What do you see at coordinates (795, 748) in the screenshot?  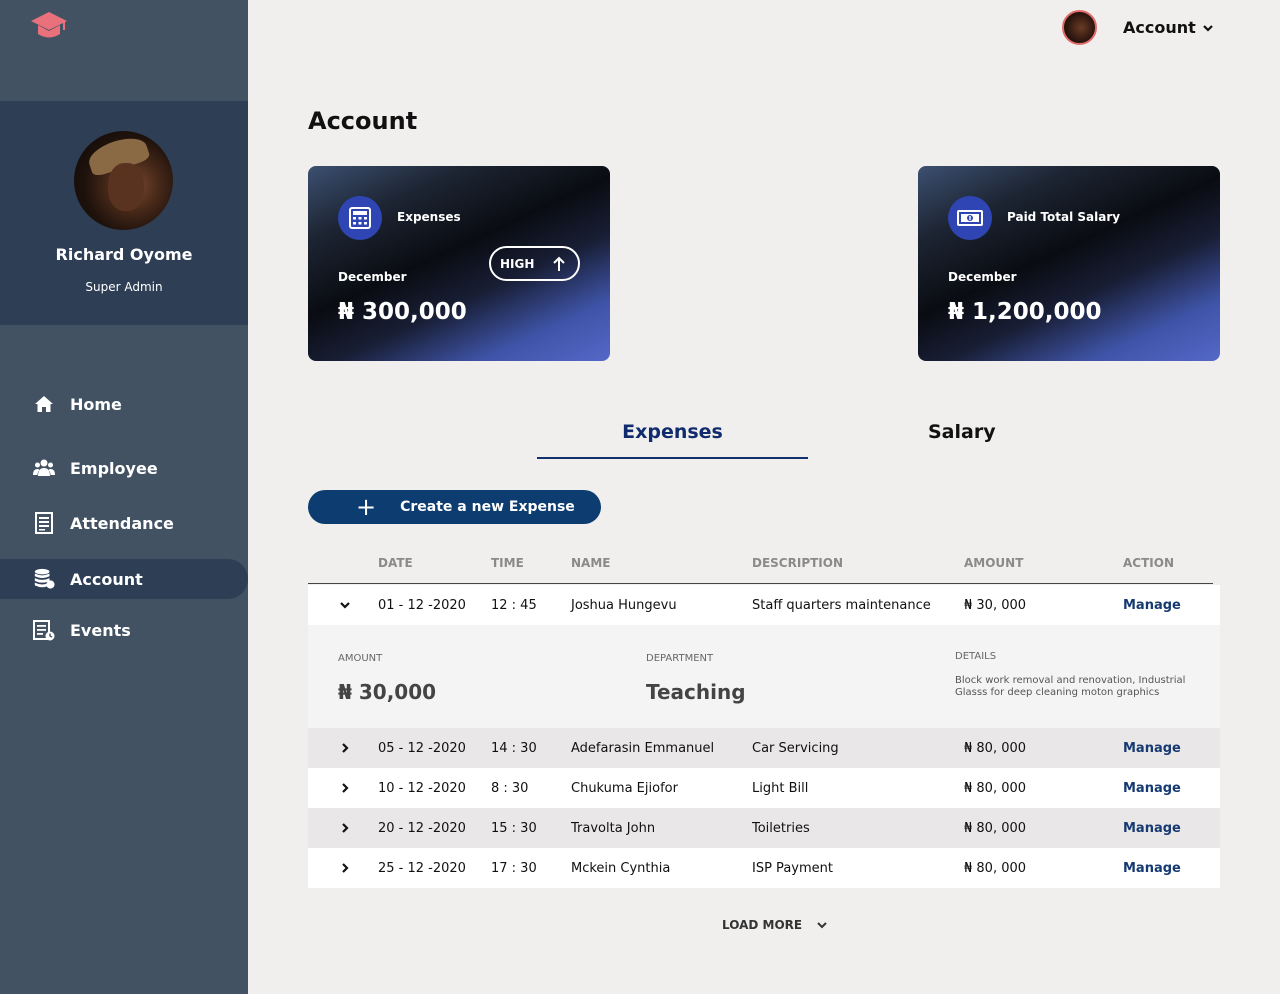 I see `cell-description: Car Servicing` at bounding box center [795, 748].